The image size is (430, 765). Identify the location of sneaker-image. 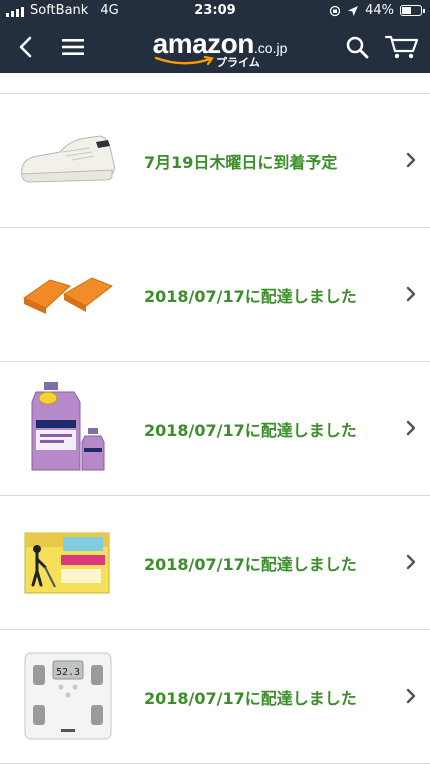
(68, 159).